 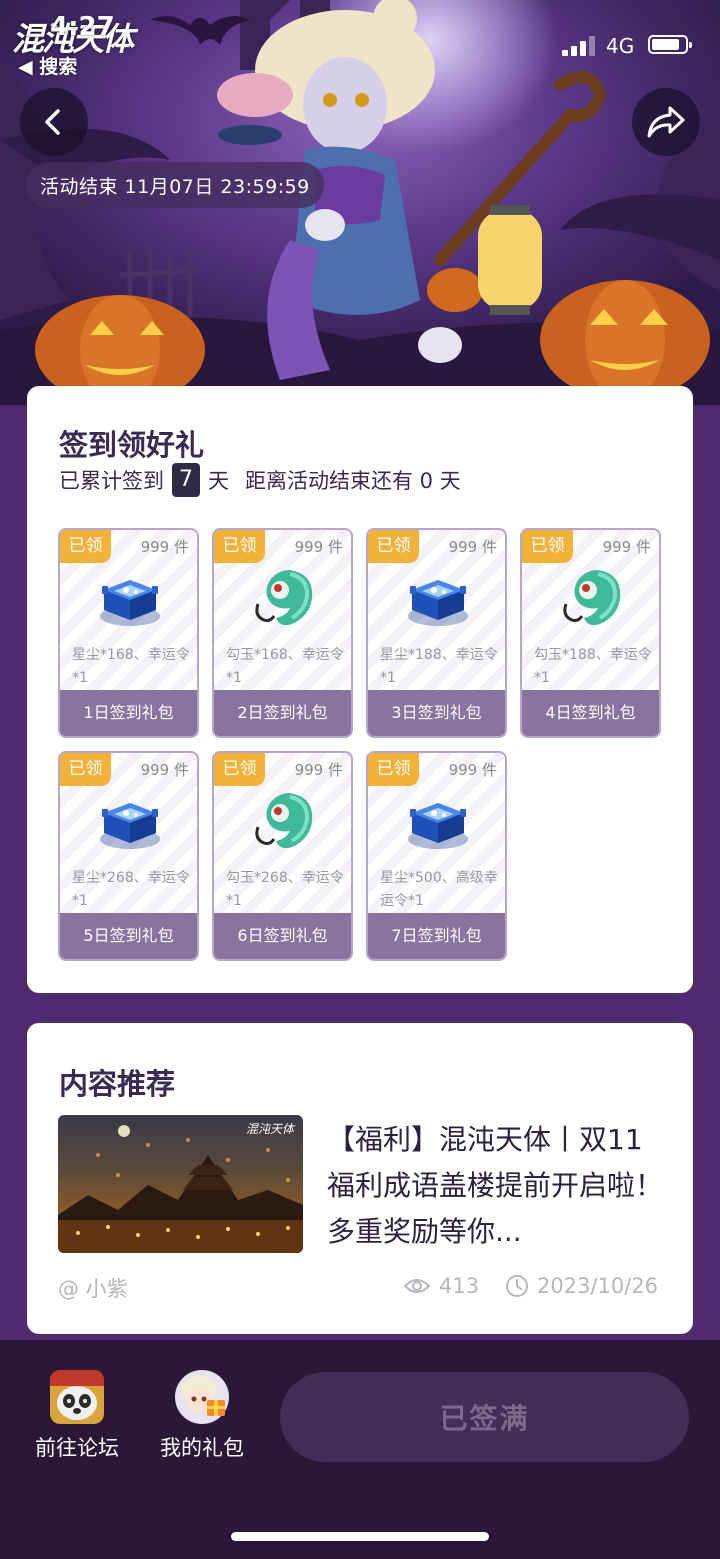 What do you see at coordinates (111, 481) in the screenshot?
I see `summary-prefix: 已累计签到` at bounding box center [111, 481].